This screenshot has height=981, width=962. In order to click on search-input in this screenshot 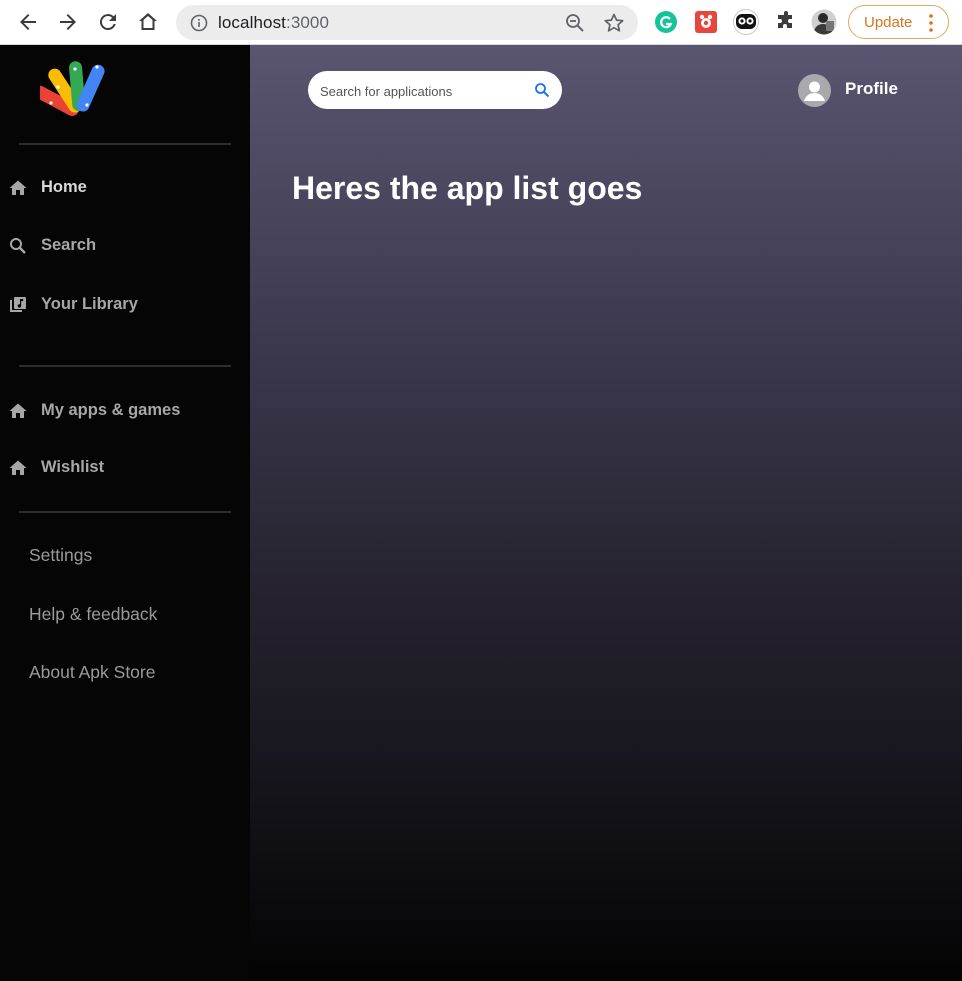, I will do `click(420, 91)`.